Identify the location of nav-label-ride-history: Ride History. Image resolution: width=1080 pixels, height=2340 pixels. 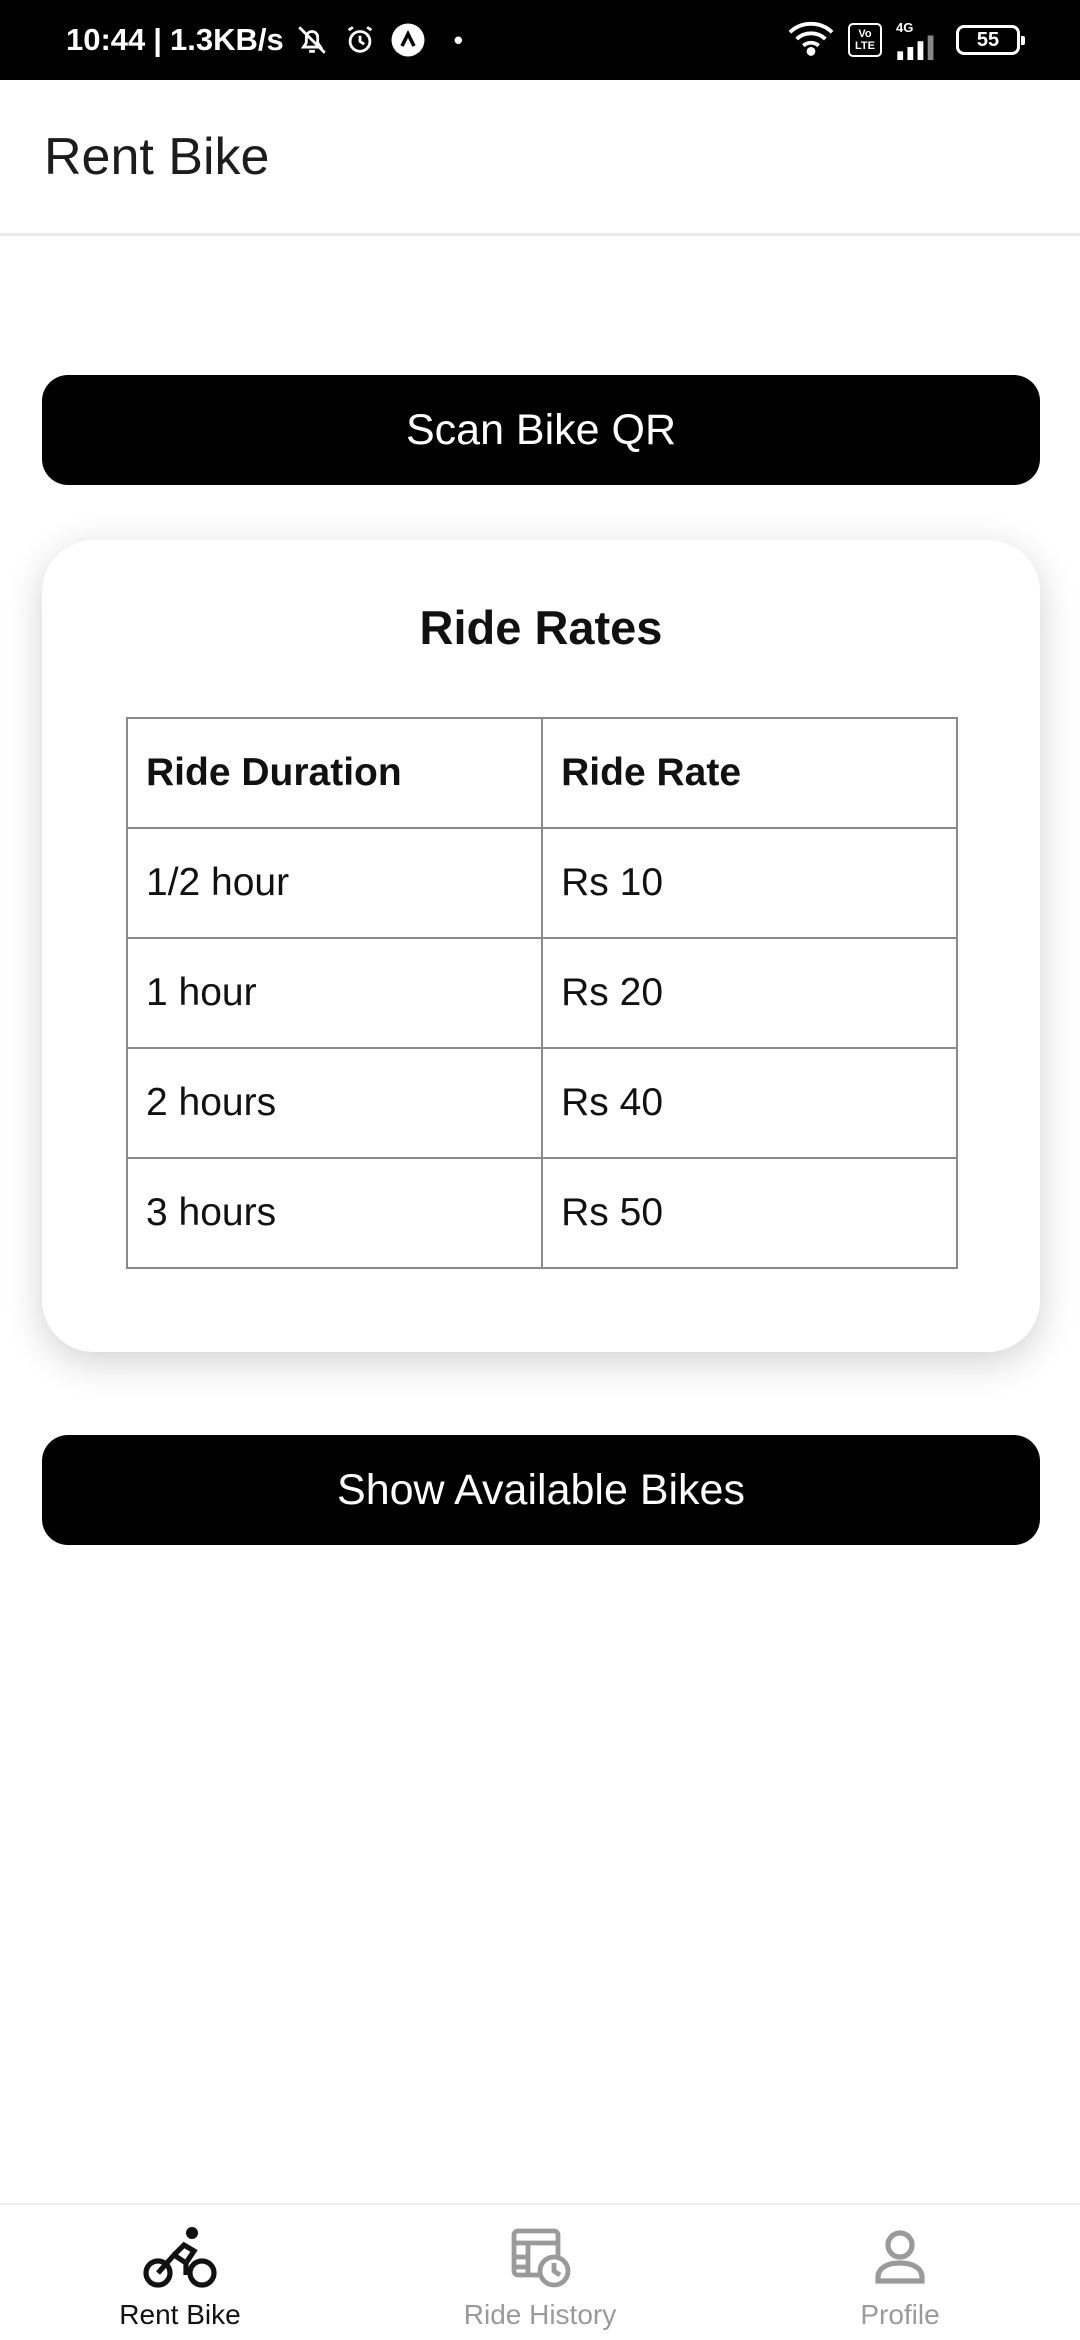
(540, 2314).